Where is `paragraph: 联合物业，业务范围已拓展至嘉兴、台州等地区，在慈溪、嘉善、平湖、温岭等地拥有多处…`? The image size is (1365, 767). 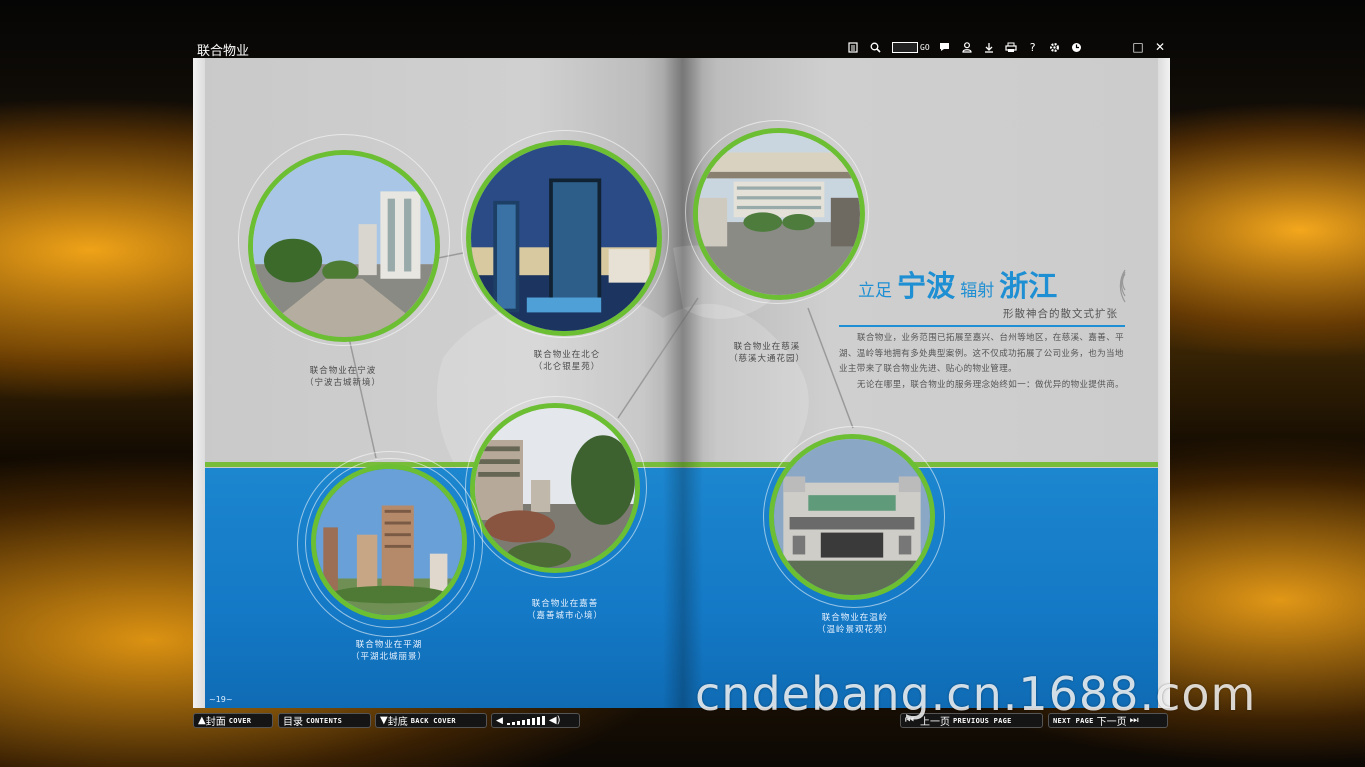 paragraph: 联合物业，业务范围已拓展至嘉兴、台州等地区，在慈溪、嘉善、平湖、温岭等地拥有多处… is located at coordinates (982, 353).